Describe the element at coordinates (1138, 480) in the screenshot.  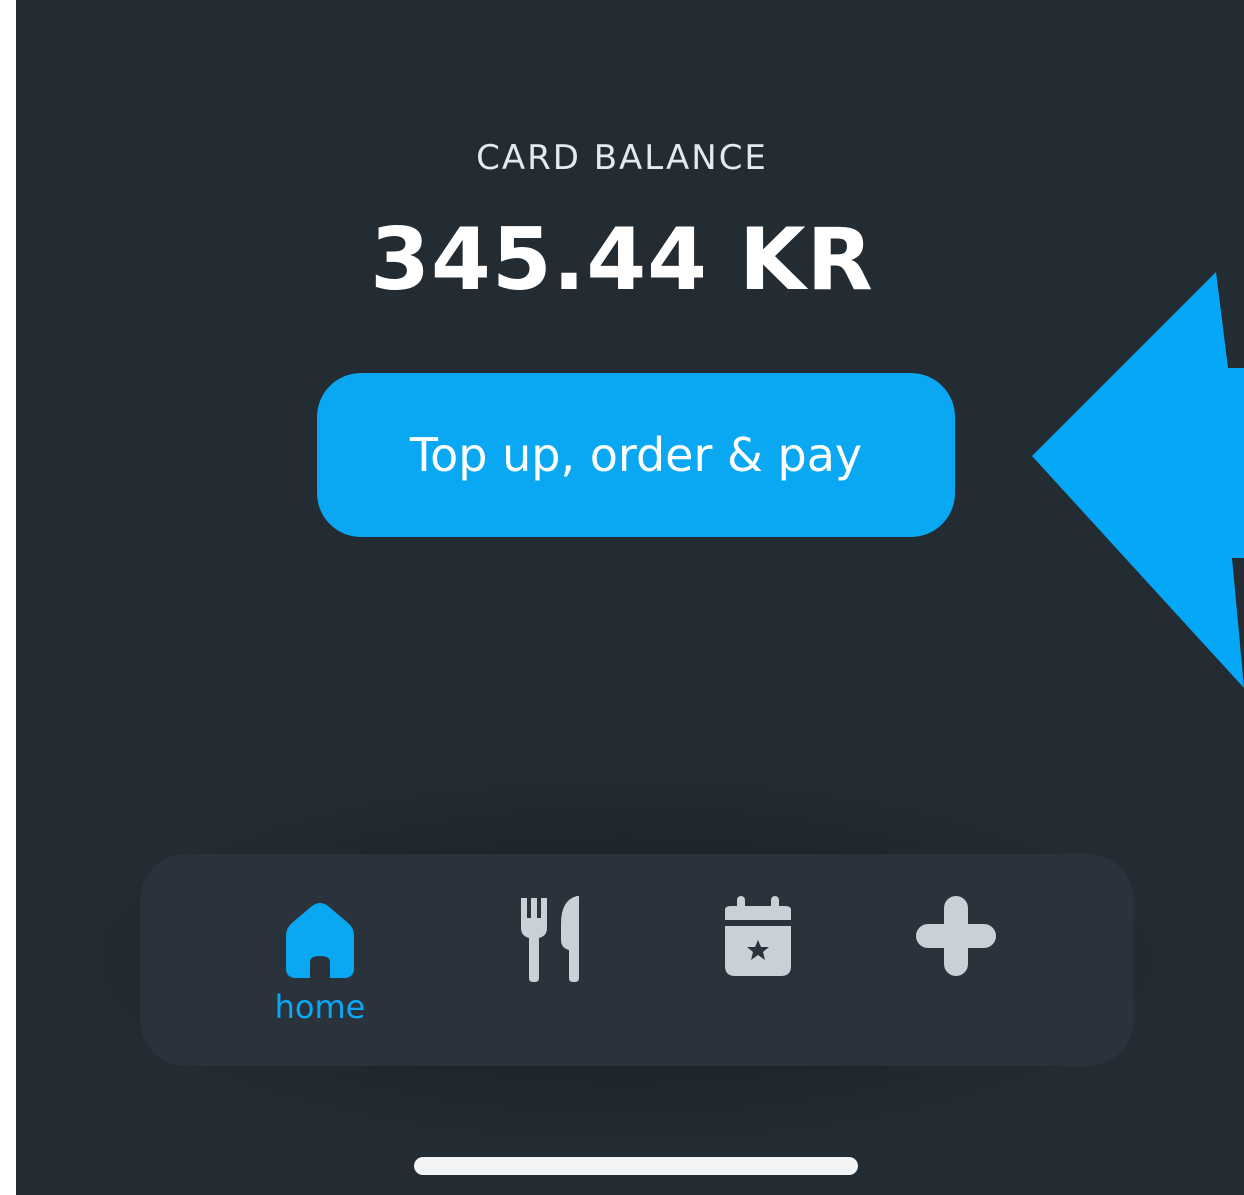
I see `pointer-arrow-icon` at that location.